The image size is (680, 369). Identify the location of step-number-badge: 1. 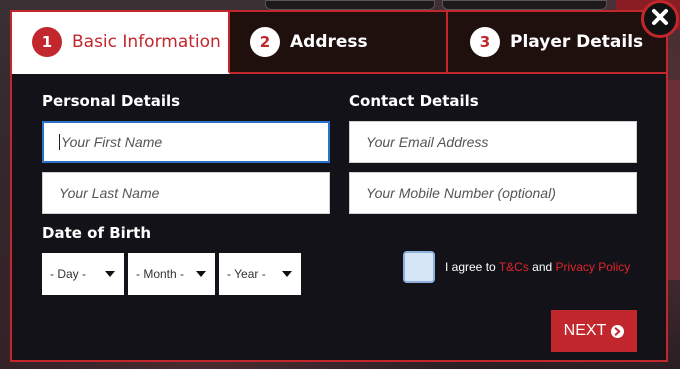
(47, 42).